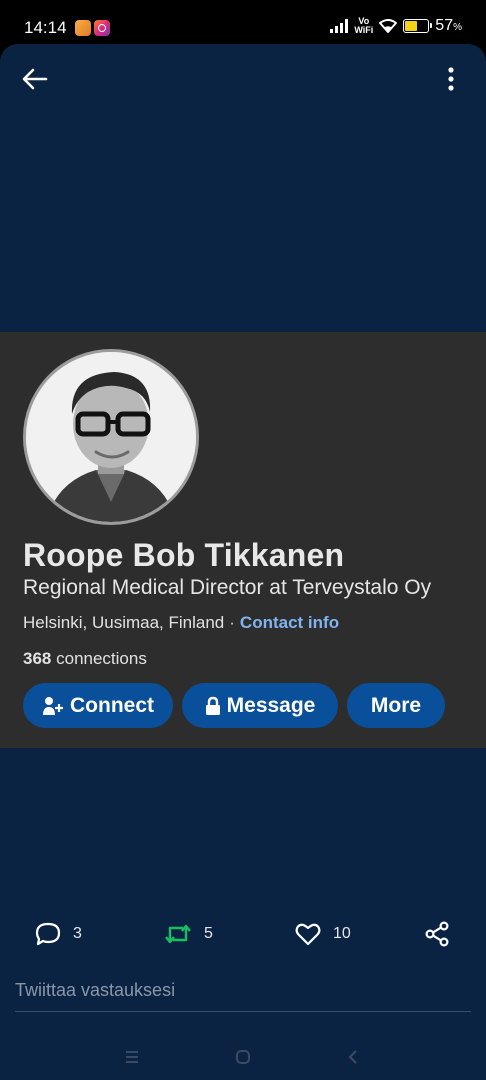 This screenshot has width=486, height=1080. What do you see at coordinates (243, 934) in the screenshot?
I see `tweet-actions: 3 5 10` at bounding box center [243, 934].